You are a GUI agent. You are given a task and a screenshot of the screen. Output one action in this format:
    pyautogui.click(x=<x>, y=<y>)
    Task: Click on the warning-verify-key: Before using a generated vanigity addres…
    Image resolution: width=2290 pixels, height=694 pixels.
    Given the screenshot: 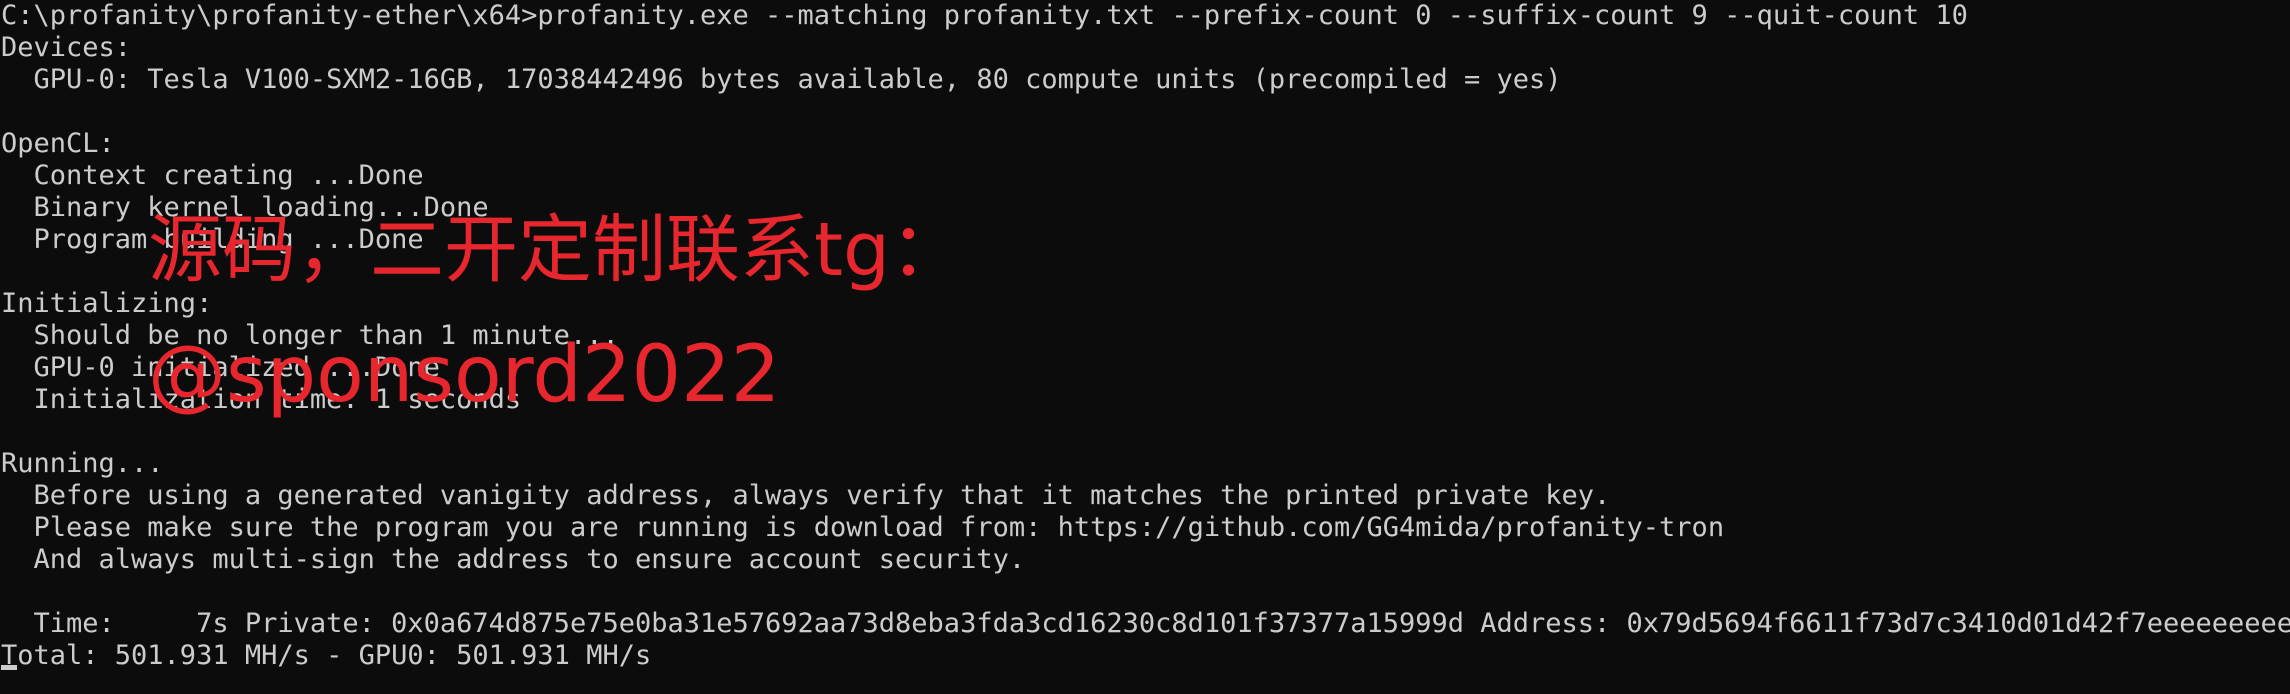 What is the action you would take?
    pyautogui.click(x=806, y=495)
    